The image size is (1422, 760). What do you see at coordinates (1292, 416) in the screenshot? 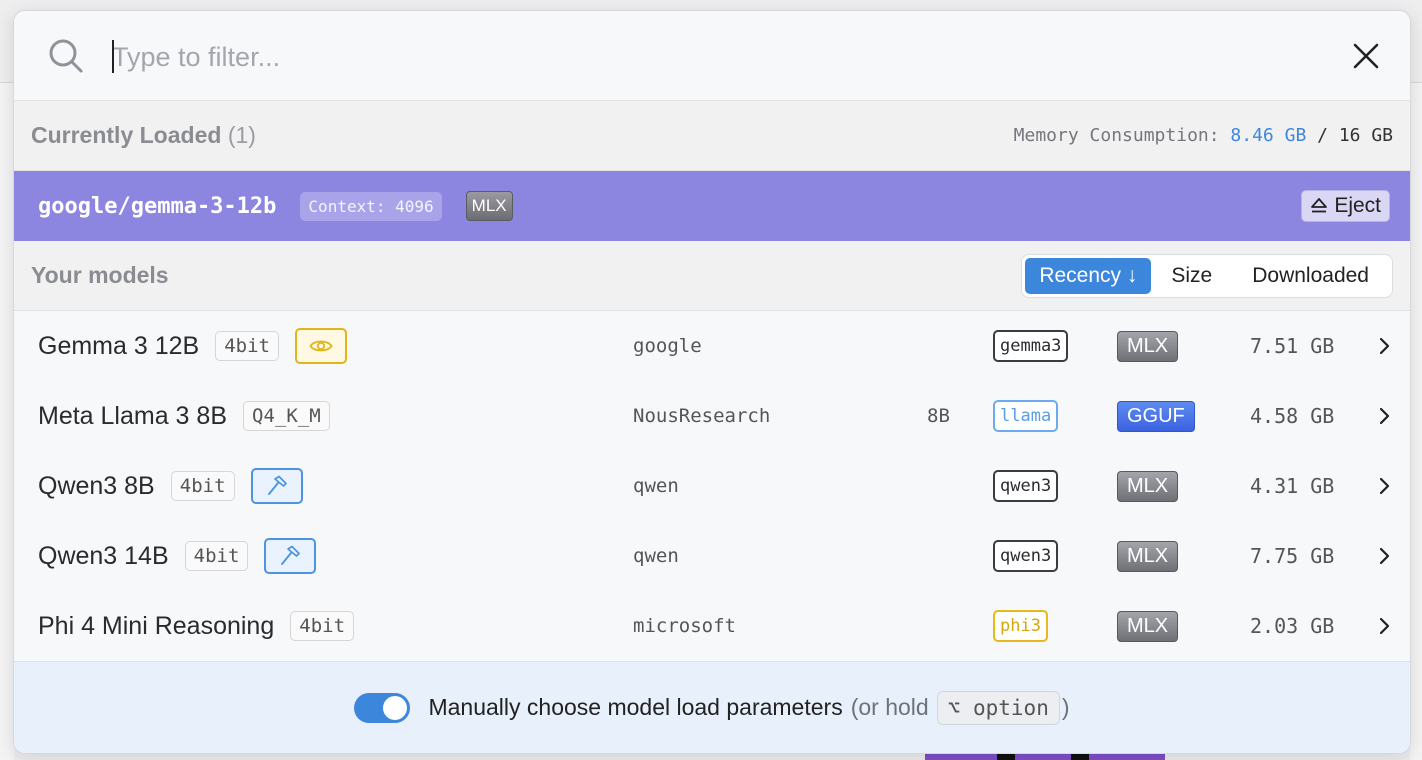
I see `model-size: 4.58 GB` at bounding box center [1292, 416].